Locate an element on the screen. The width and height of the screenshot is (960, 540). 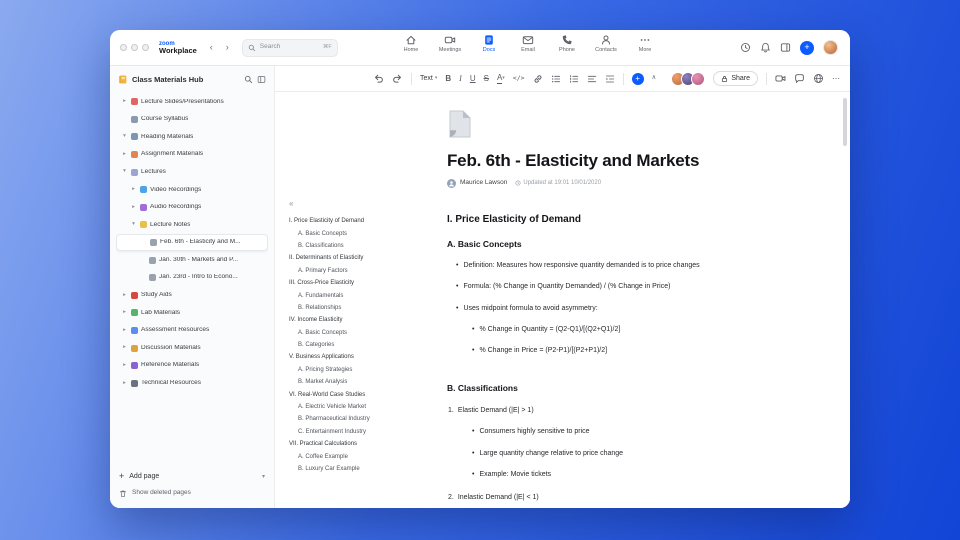
outline-item: A. Electric Vehicle Market is located at coordinates (365, 407).